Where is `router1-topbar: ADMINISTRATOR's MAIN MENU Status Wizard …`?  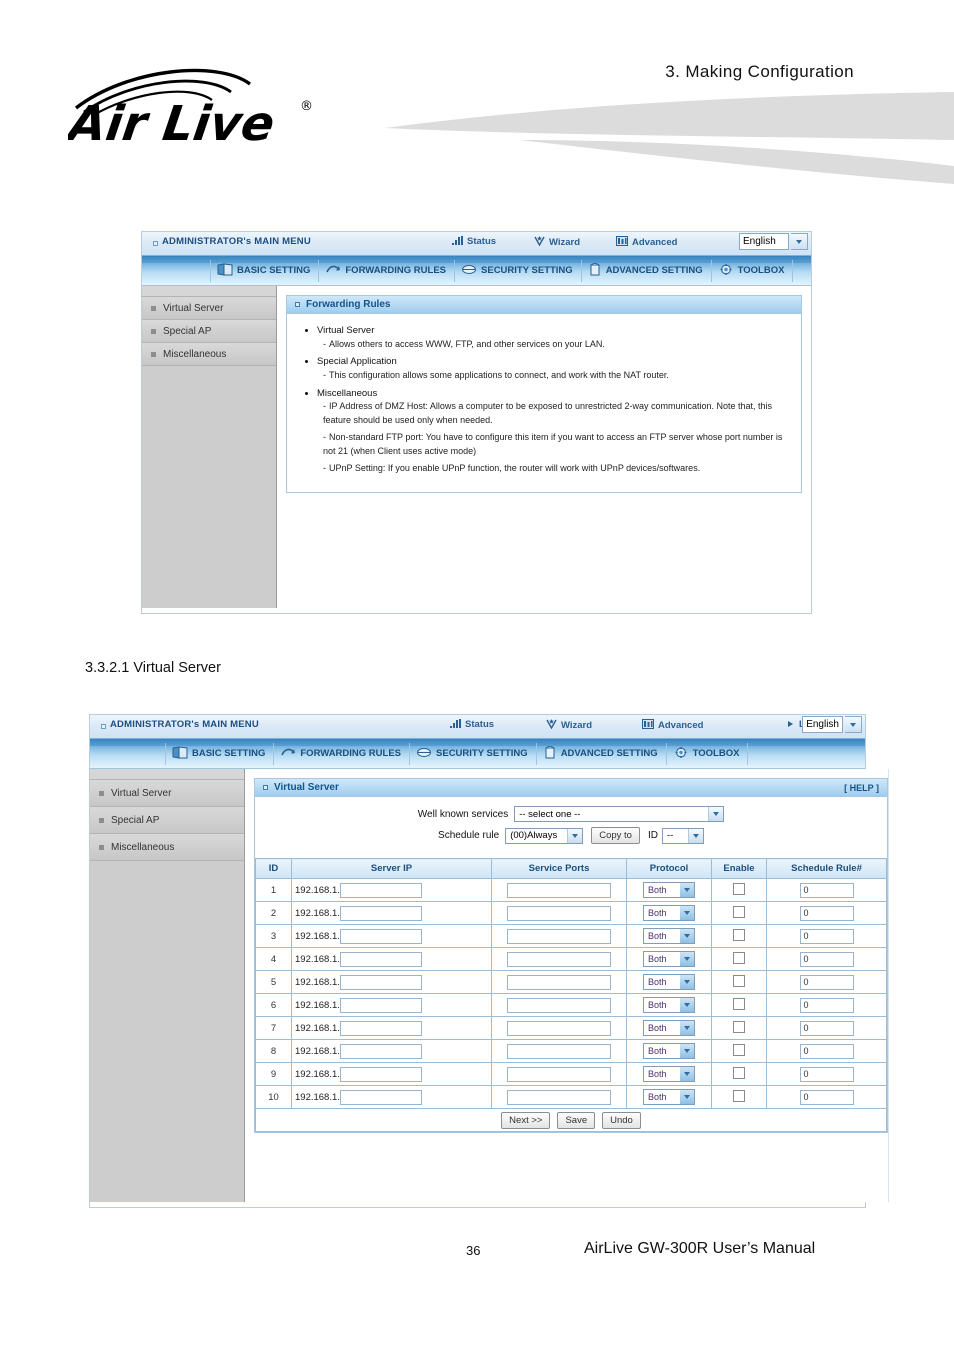
router1-topbar: ADMINISTRATOR's MAIN MENU Status Wizard … is located at coordinates (476, 247).